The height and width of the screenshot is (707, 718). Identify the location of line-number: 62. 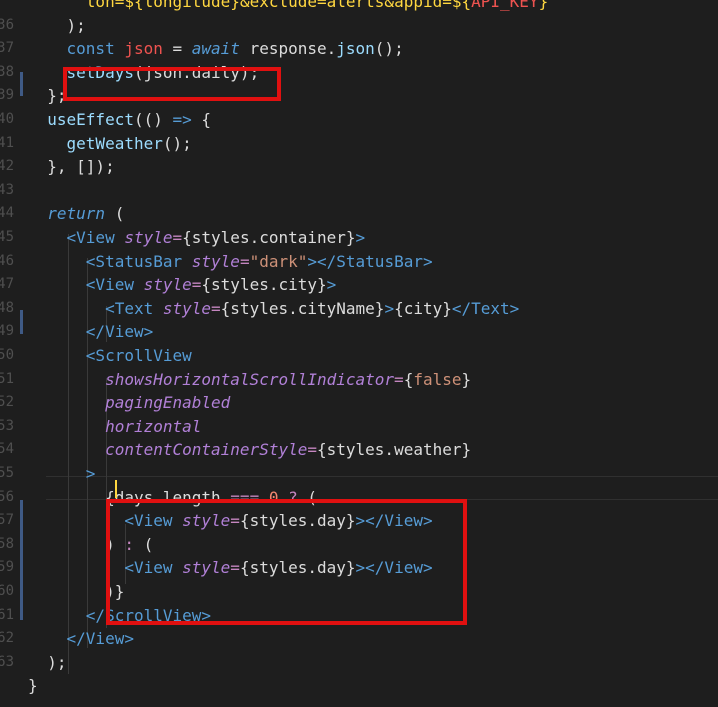
(7, 639).